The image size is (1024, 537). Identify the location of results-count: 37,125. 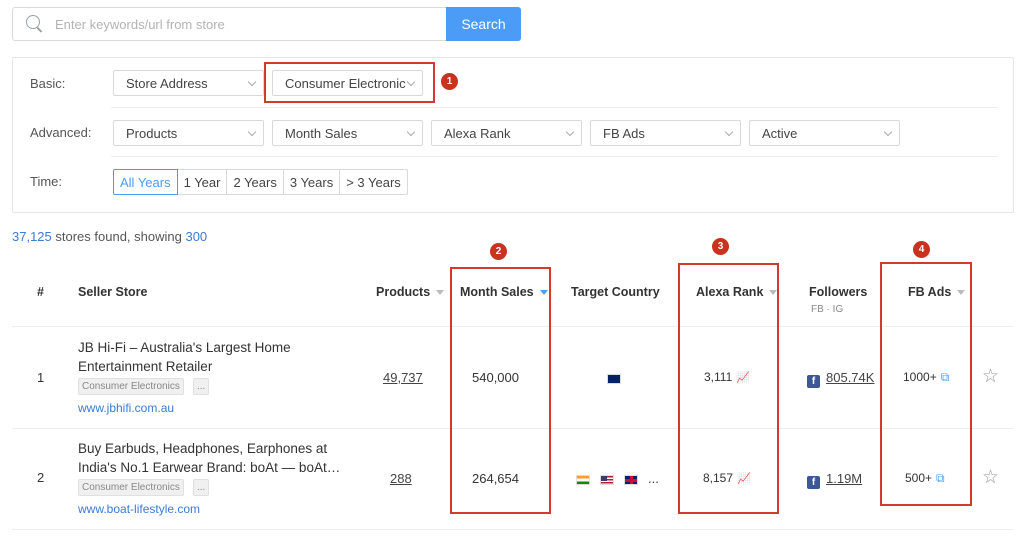
(32, 236).